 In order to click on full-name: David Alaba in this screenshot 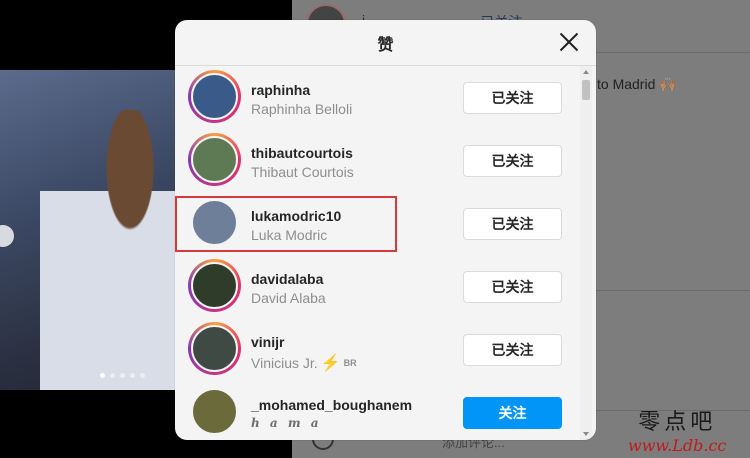, I will do `click(288, 298)`.